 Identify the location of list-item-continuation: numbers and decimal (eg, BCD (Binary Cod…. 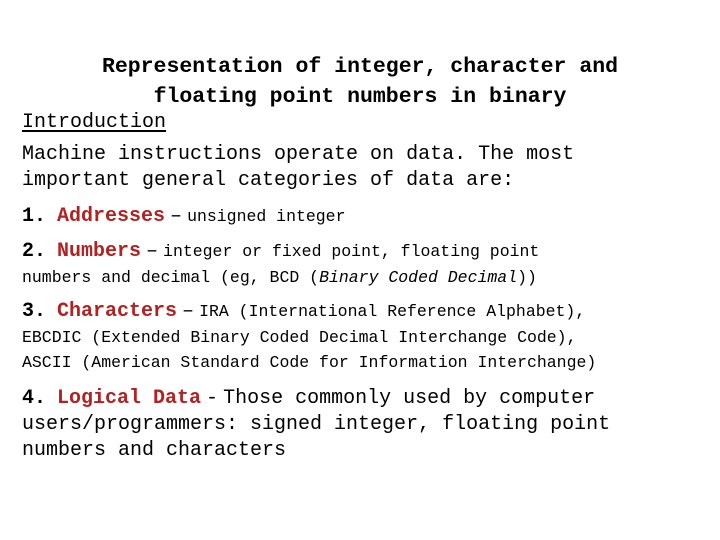
(367, 277).